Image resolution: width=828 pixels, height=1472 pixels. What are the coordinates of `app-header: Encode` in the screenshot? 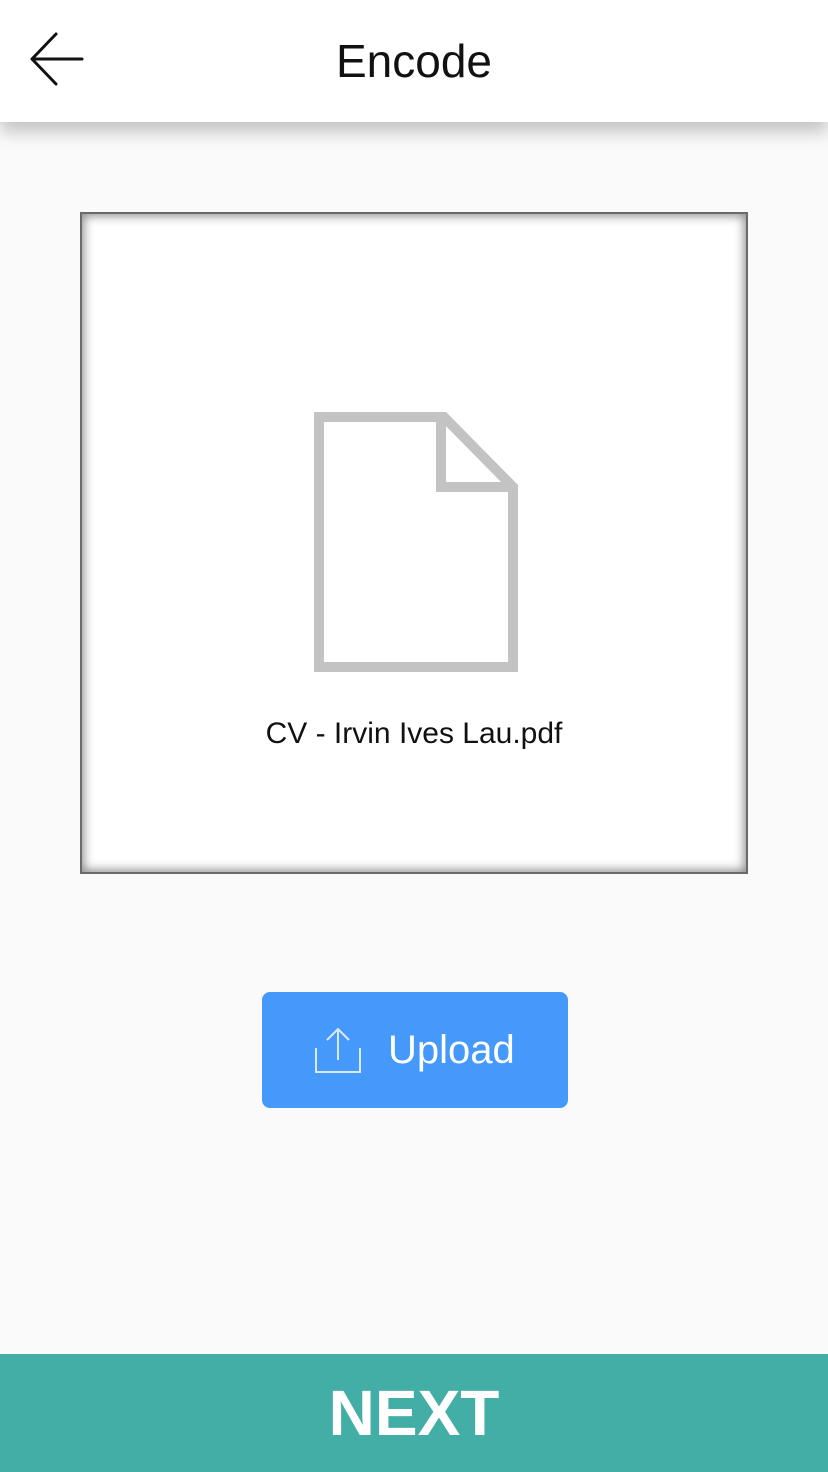 It's located at (414, 61).